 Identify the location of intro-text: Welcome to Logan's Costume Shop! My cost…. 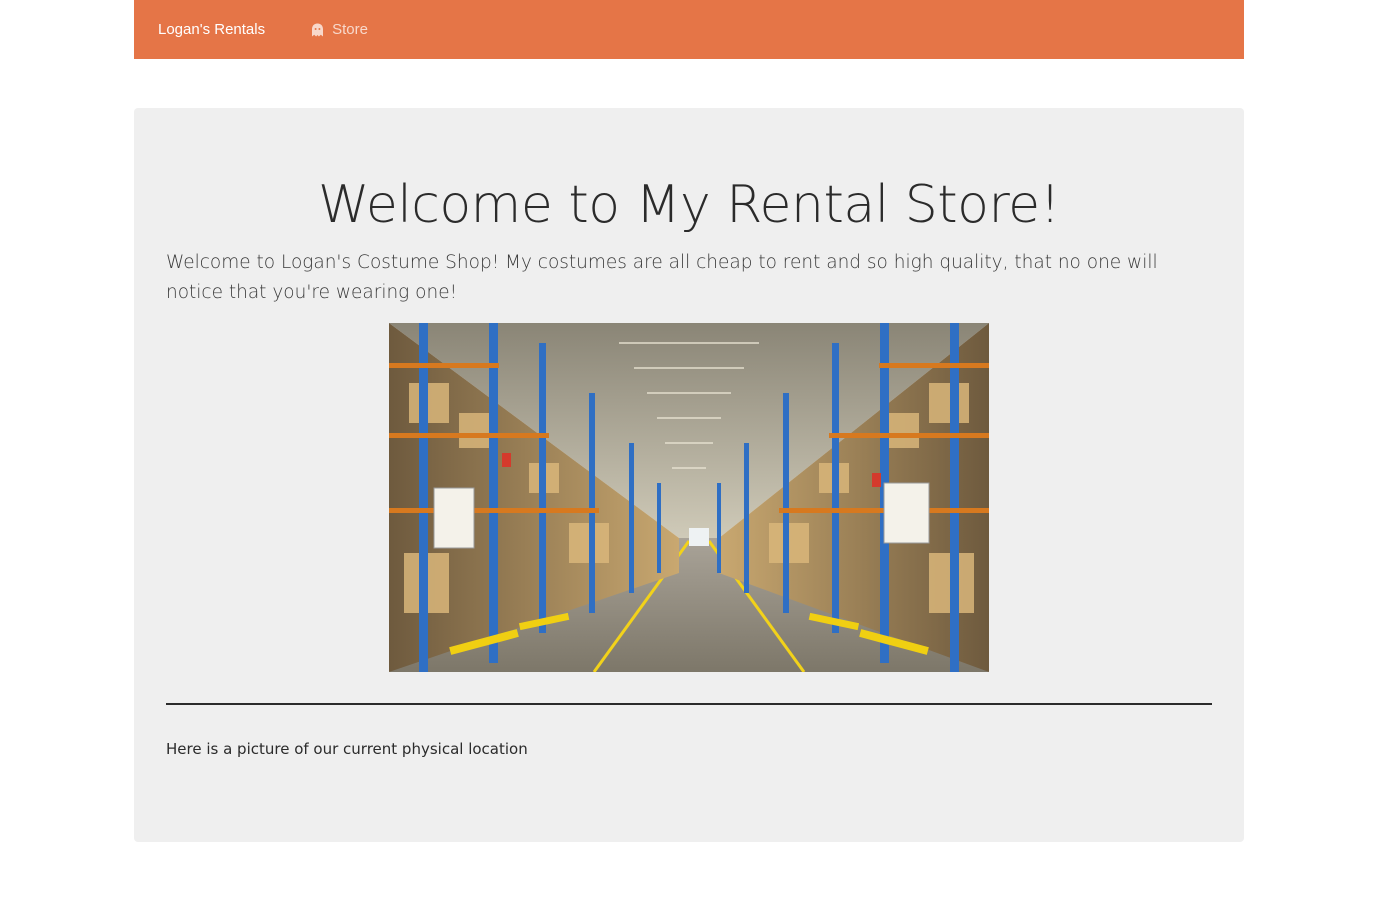
(662, 277).